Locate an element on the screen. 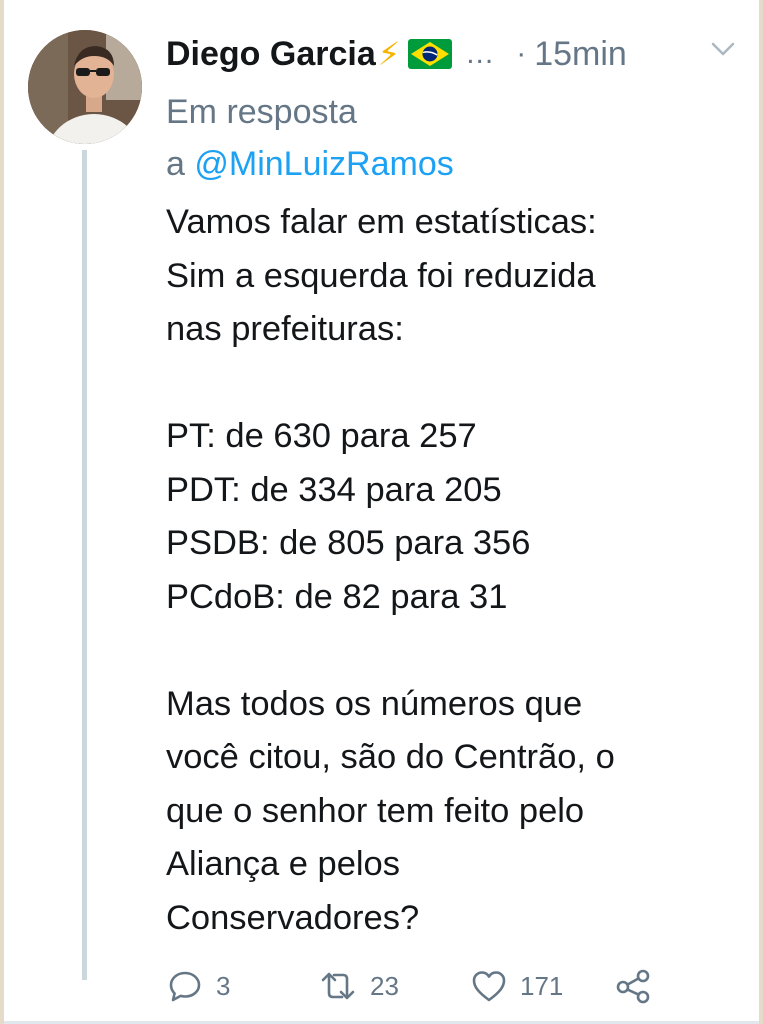 The height and width of the screenshot is (1024, 763). retweet-button: 23 is located at coordinates (358, 986).